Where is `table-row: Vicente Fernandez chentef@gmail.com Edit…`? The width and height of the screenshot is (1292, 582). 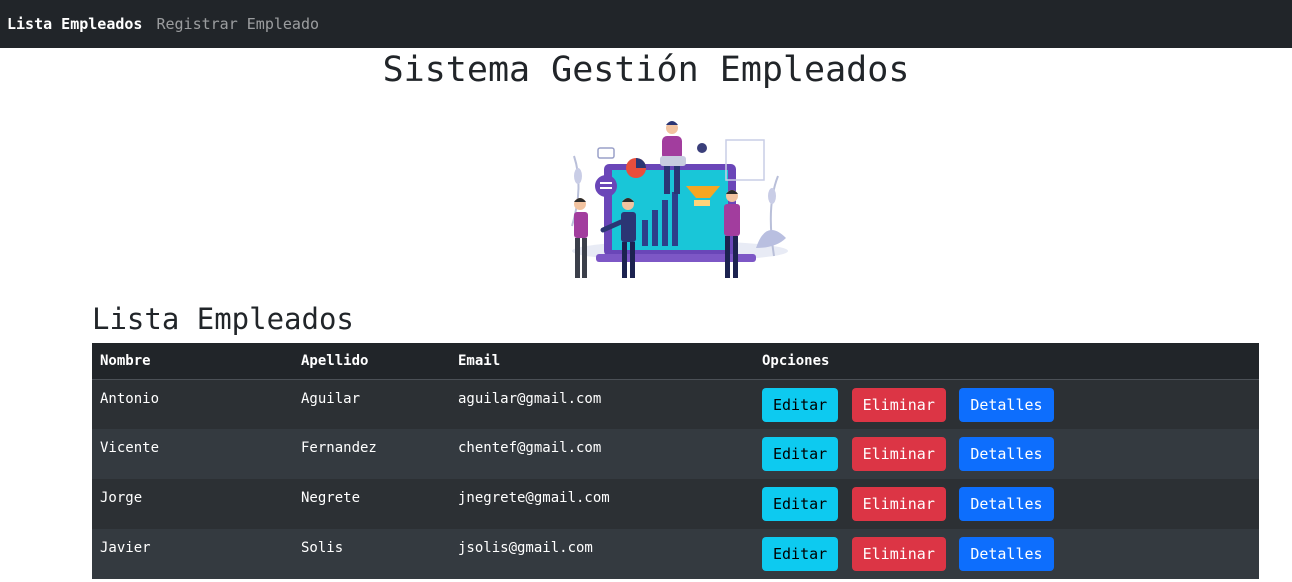
table-row: Vicente Fernandez chentef@gmail.com Edit… is located at coordinates (675, 454).